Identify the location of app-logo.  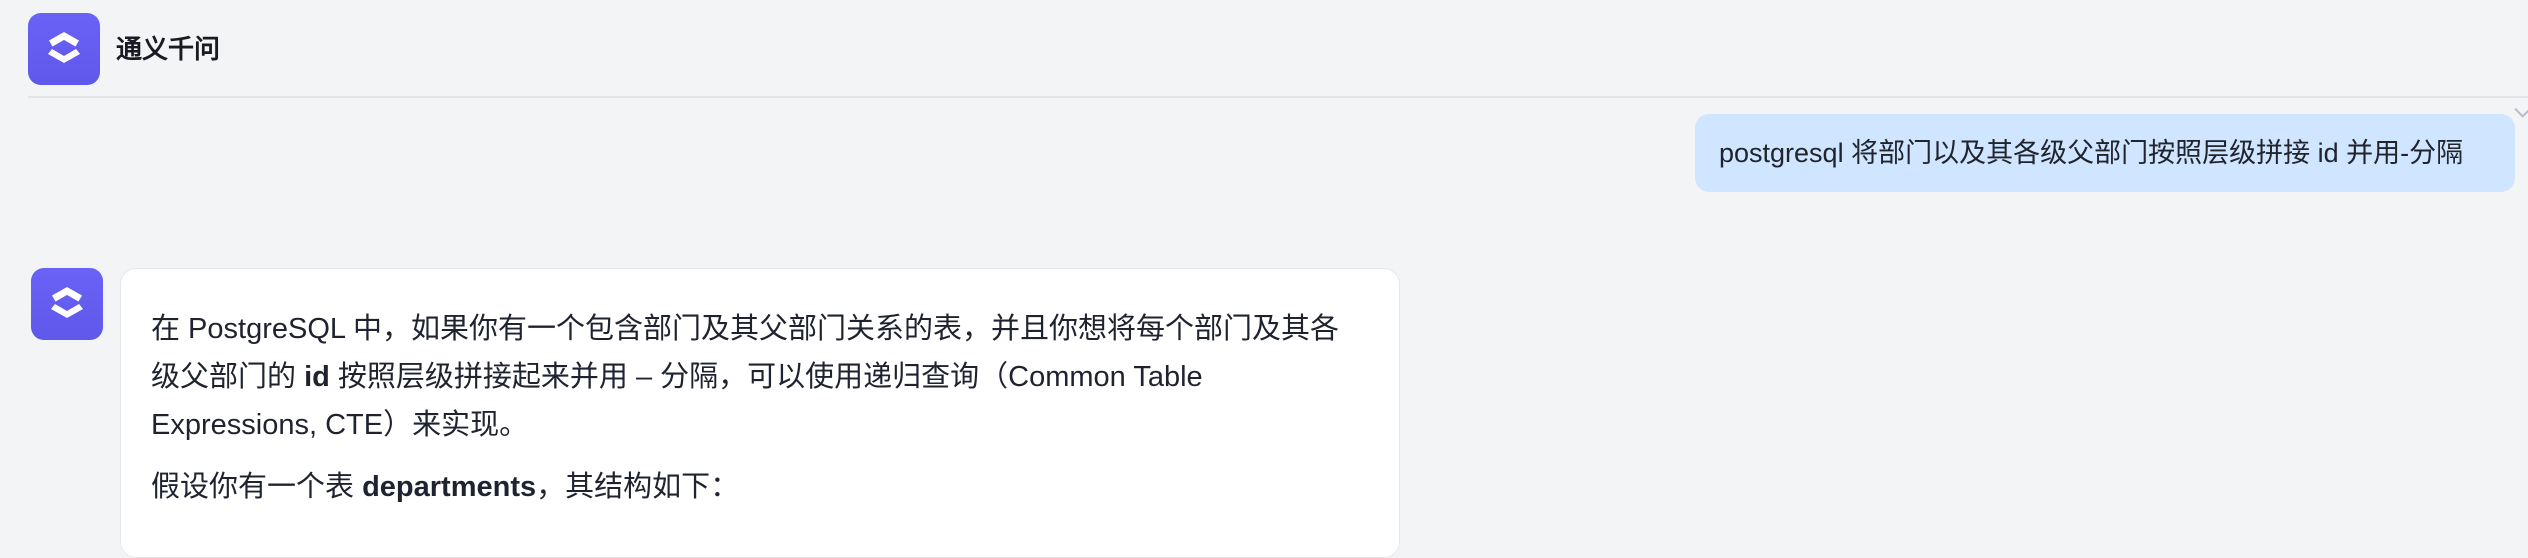
(64, 49).